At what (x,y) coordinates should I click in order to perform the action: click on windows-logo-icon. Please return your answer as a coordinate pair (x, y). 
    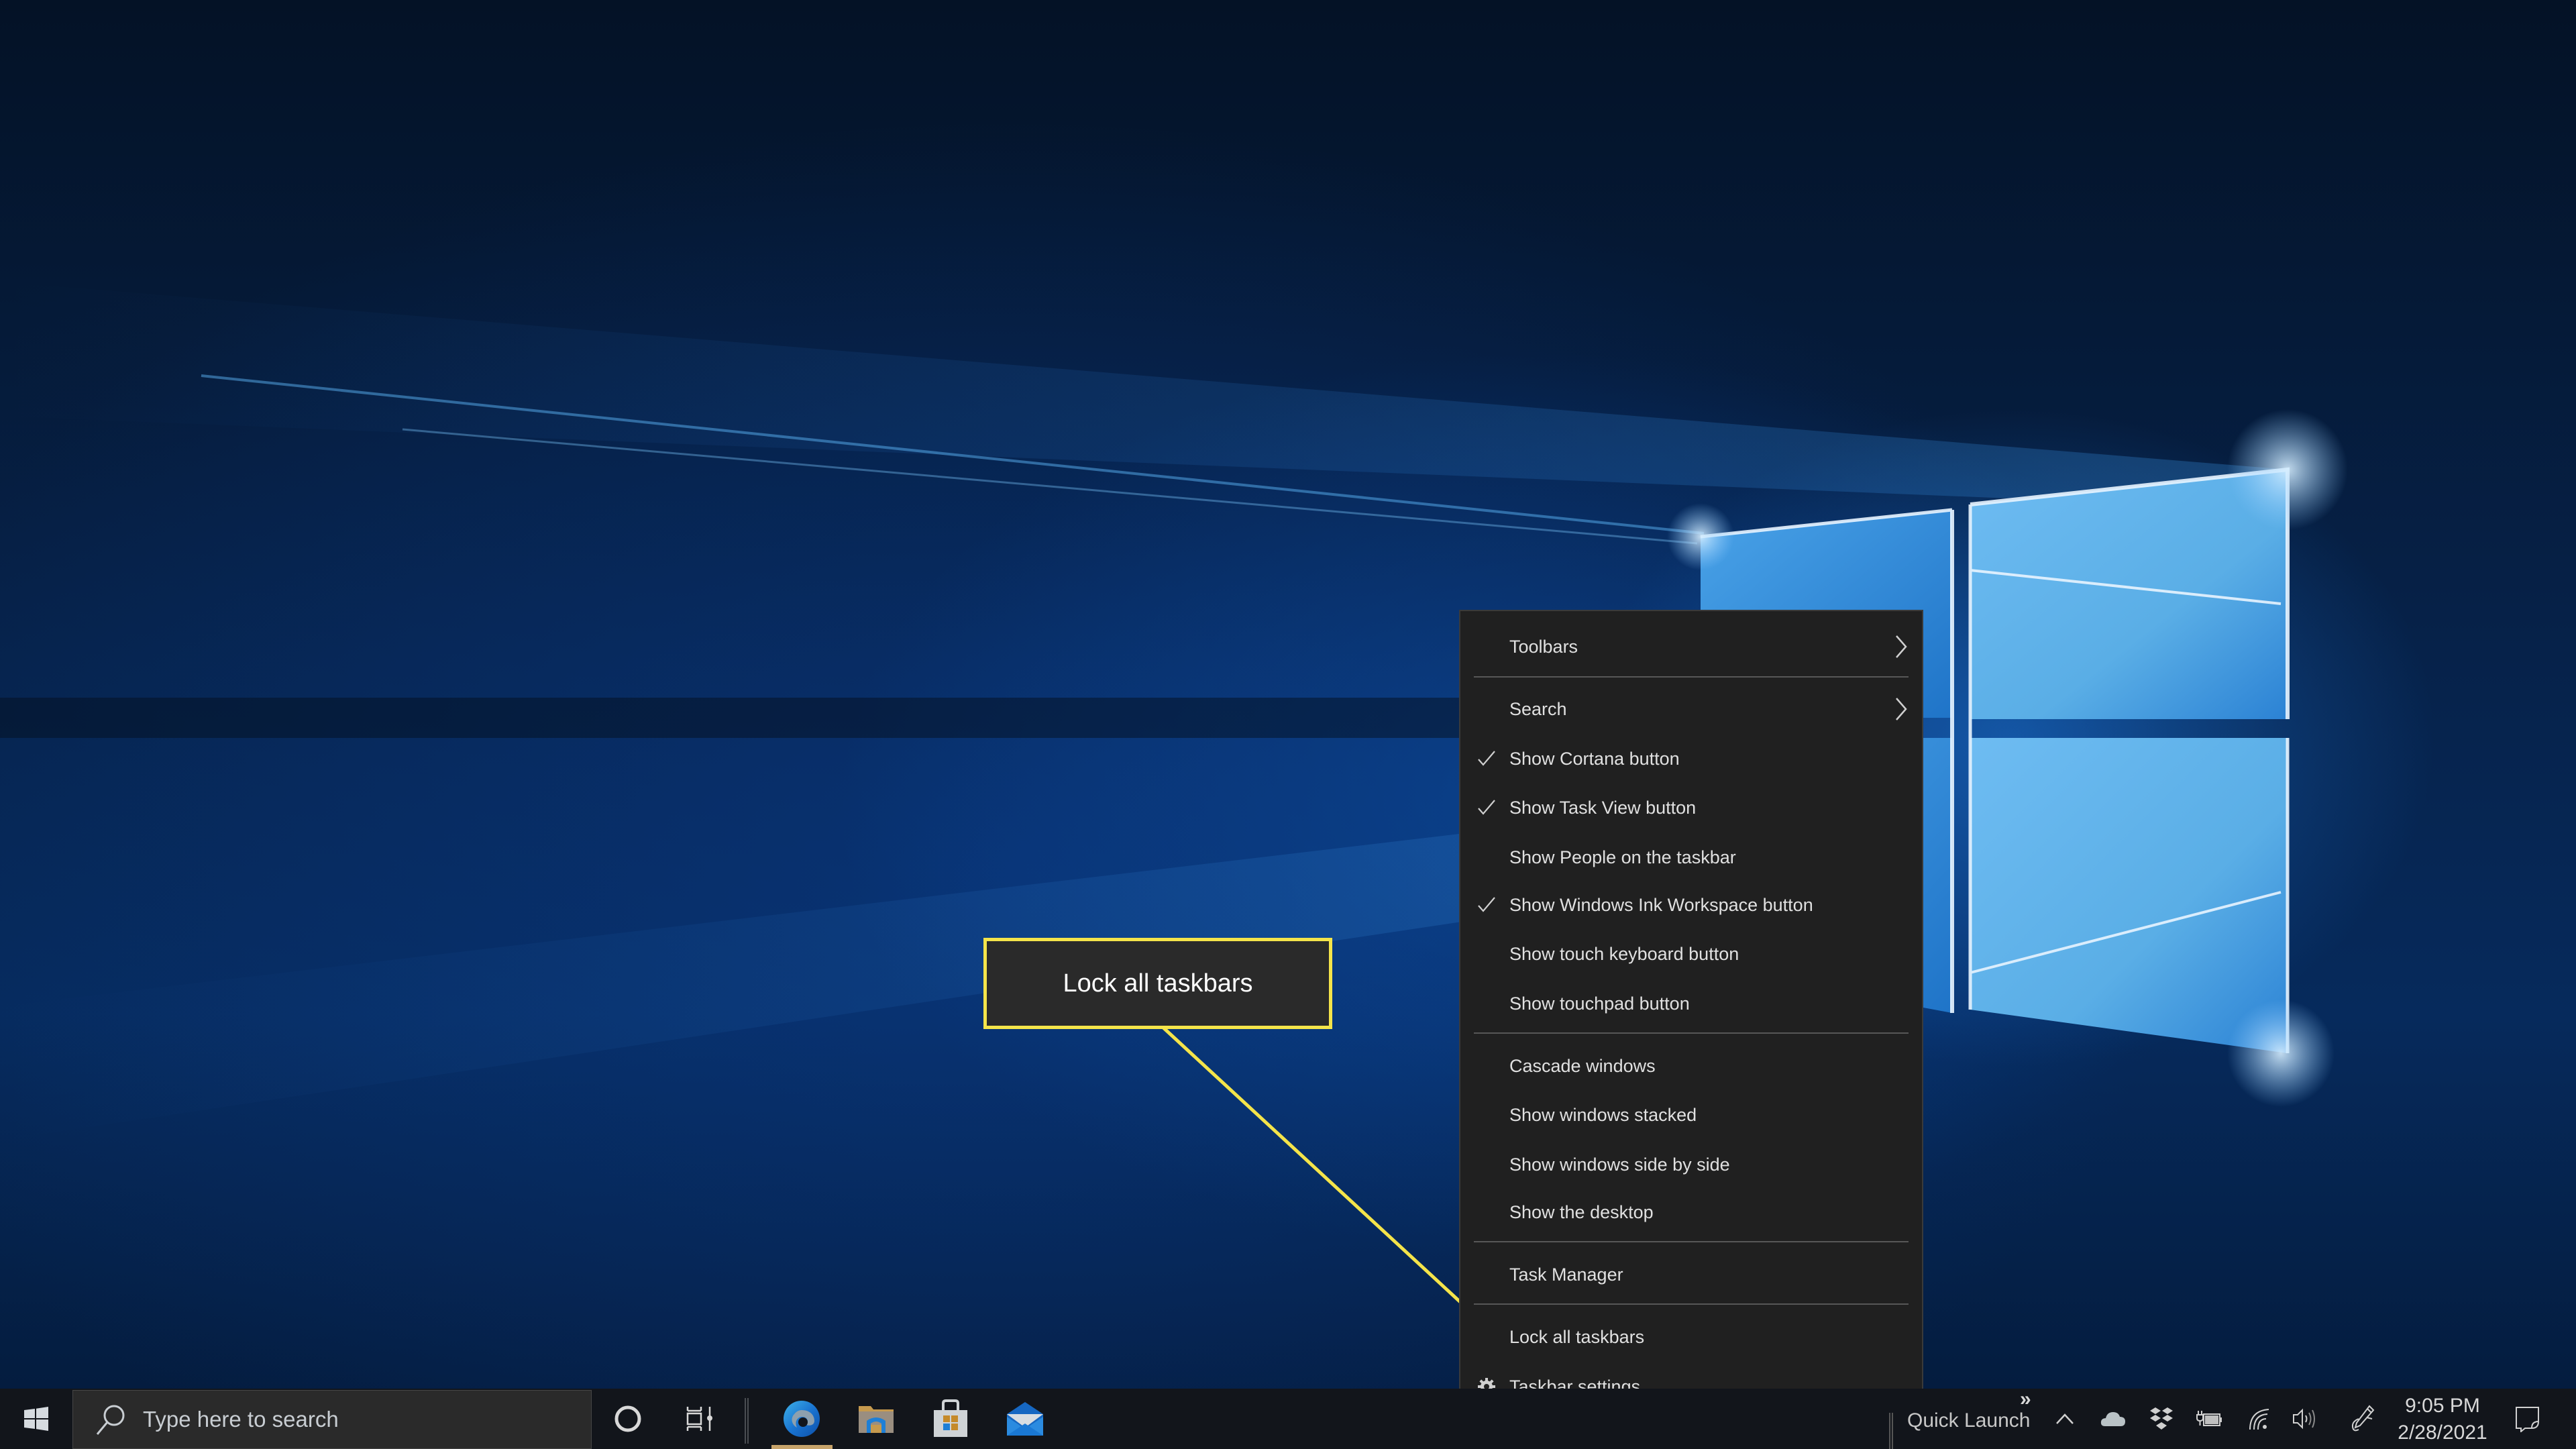
    Looking at the image, I should click on (36, 1419).